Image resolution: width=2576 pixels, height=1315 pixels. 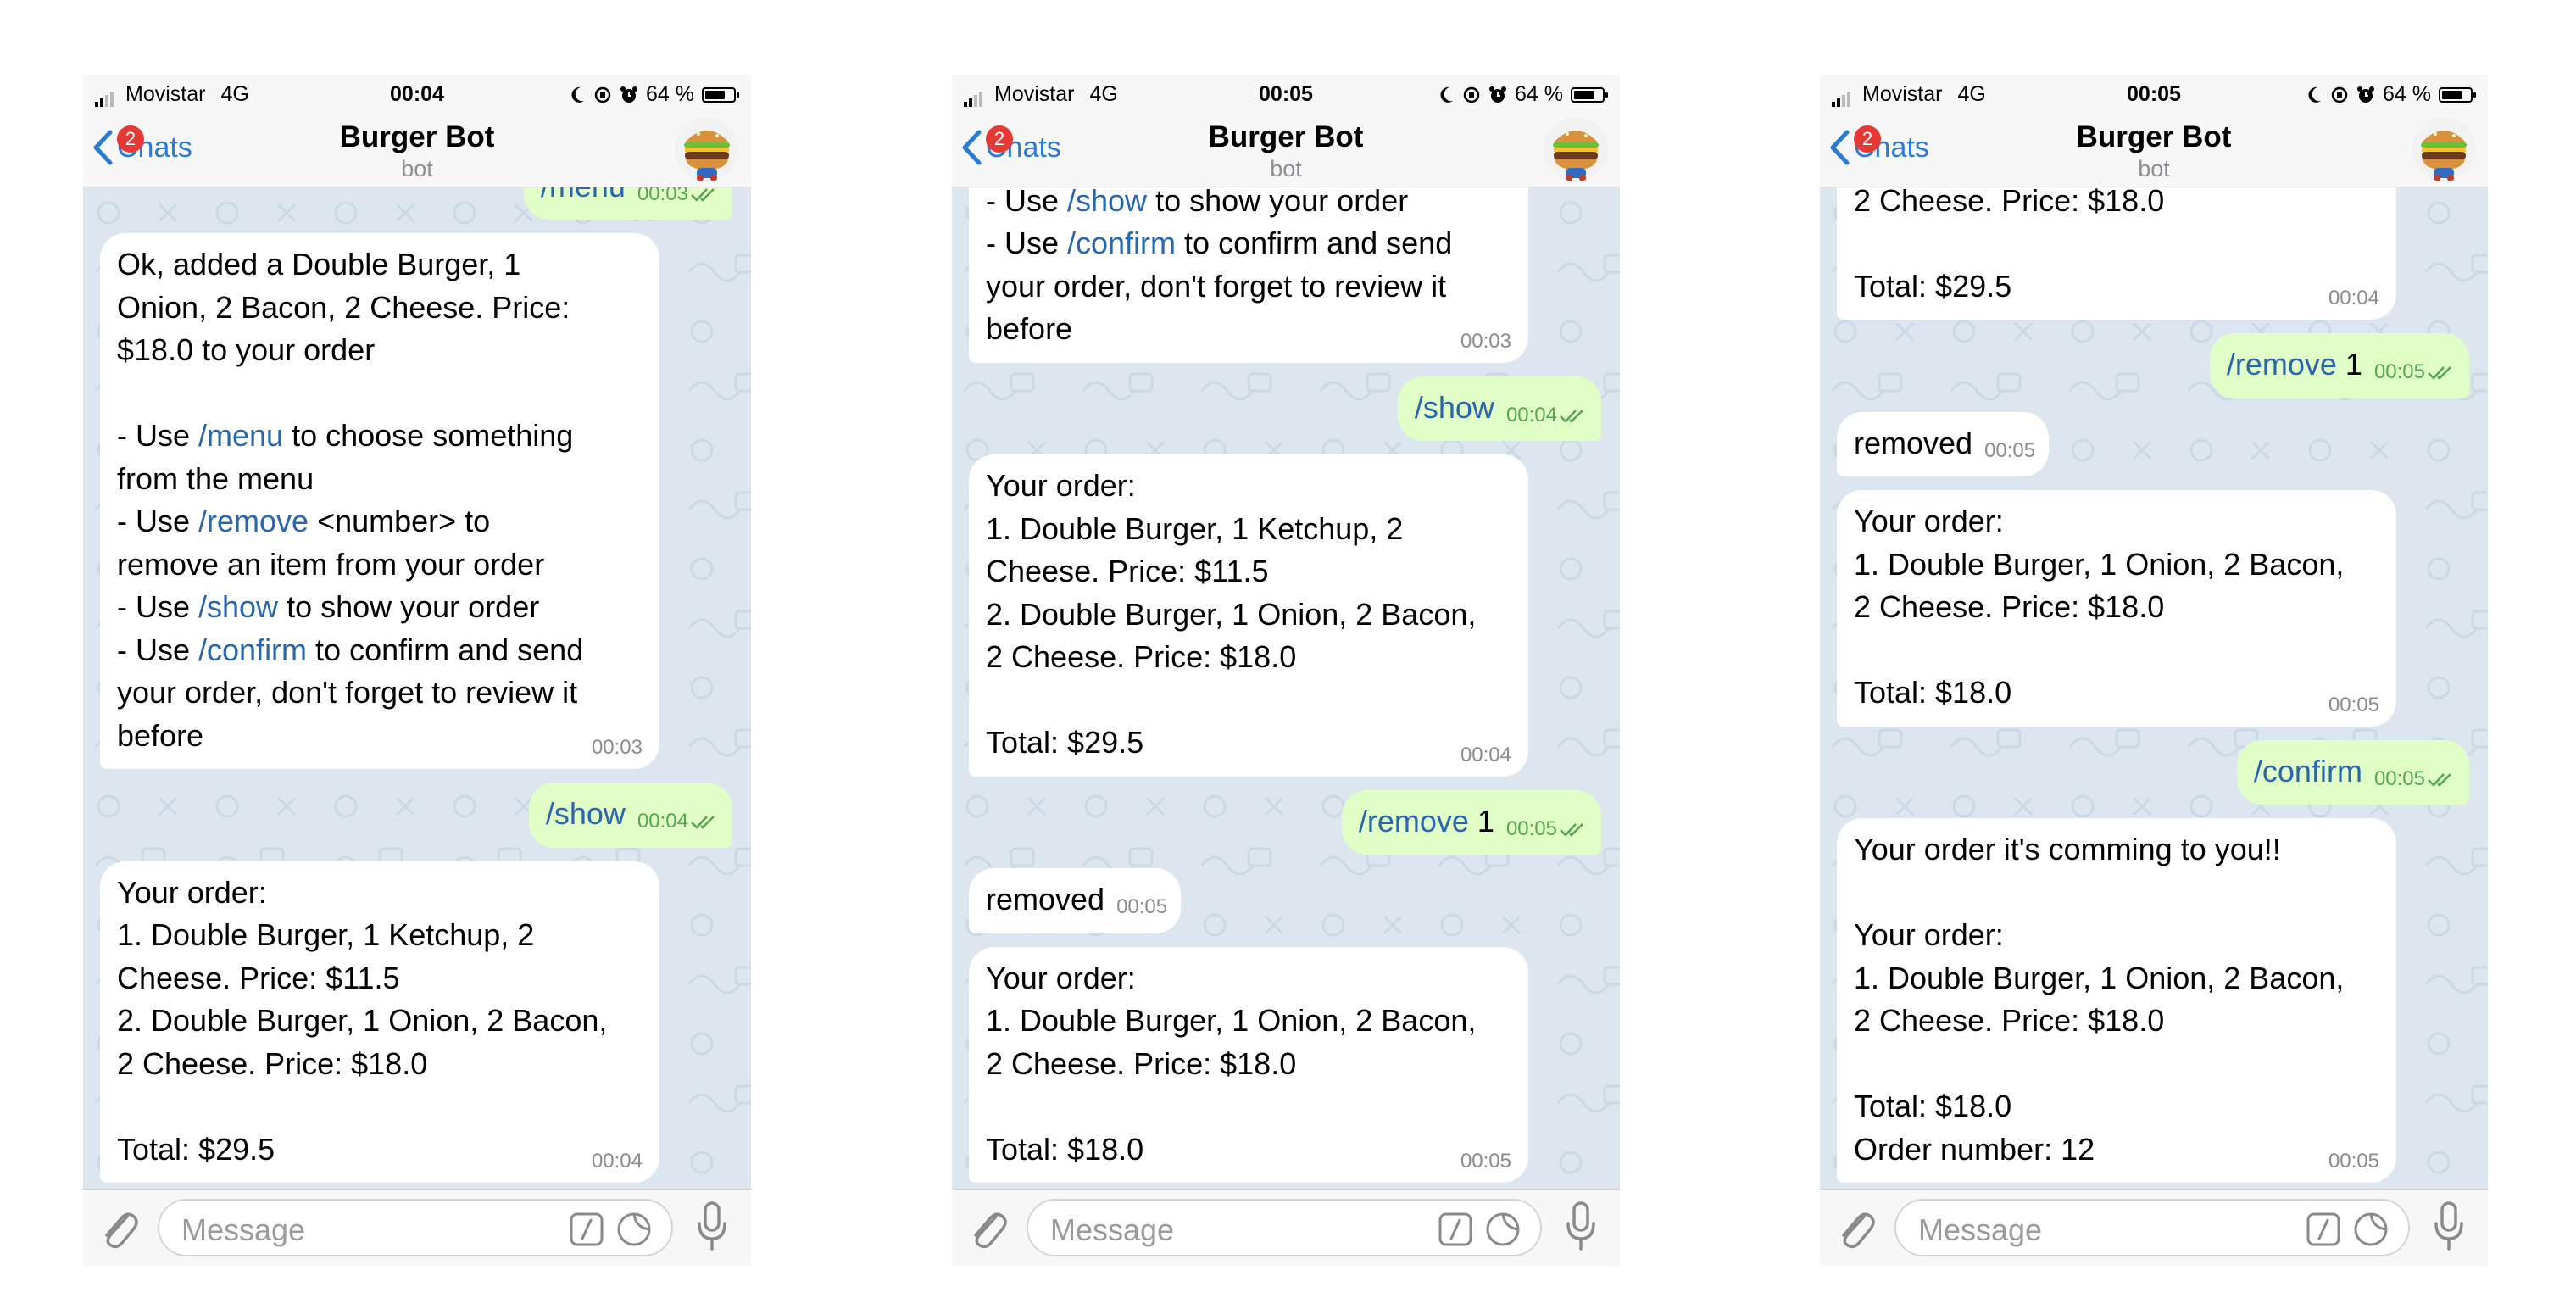 I want to click on message-line: your order, don't forget to review it, so click(x=374, y=693).